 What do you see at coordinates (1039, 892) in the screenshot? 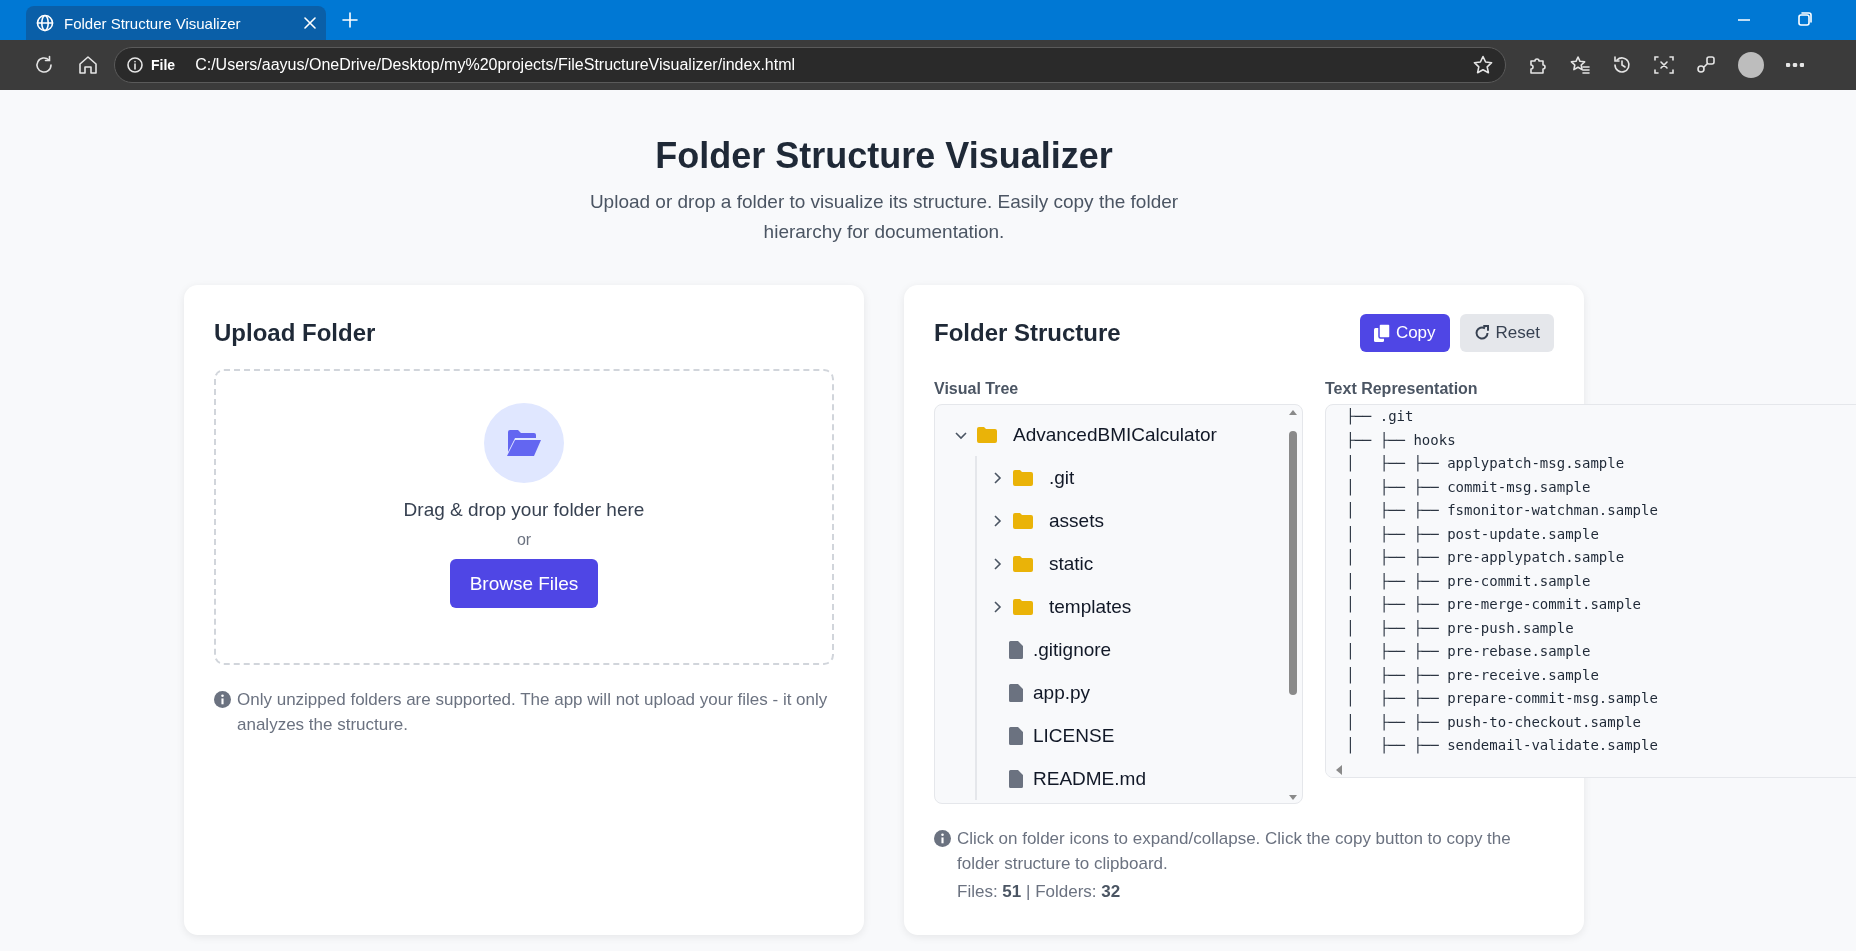
I see `file-stats: Files: 51 | Folders: 32` at bounding box center [1039, 892].